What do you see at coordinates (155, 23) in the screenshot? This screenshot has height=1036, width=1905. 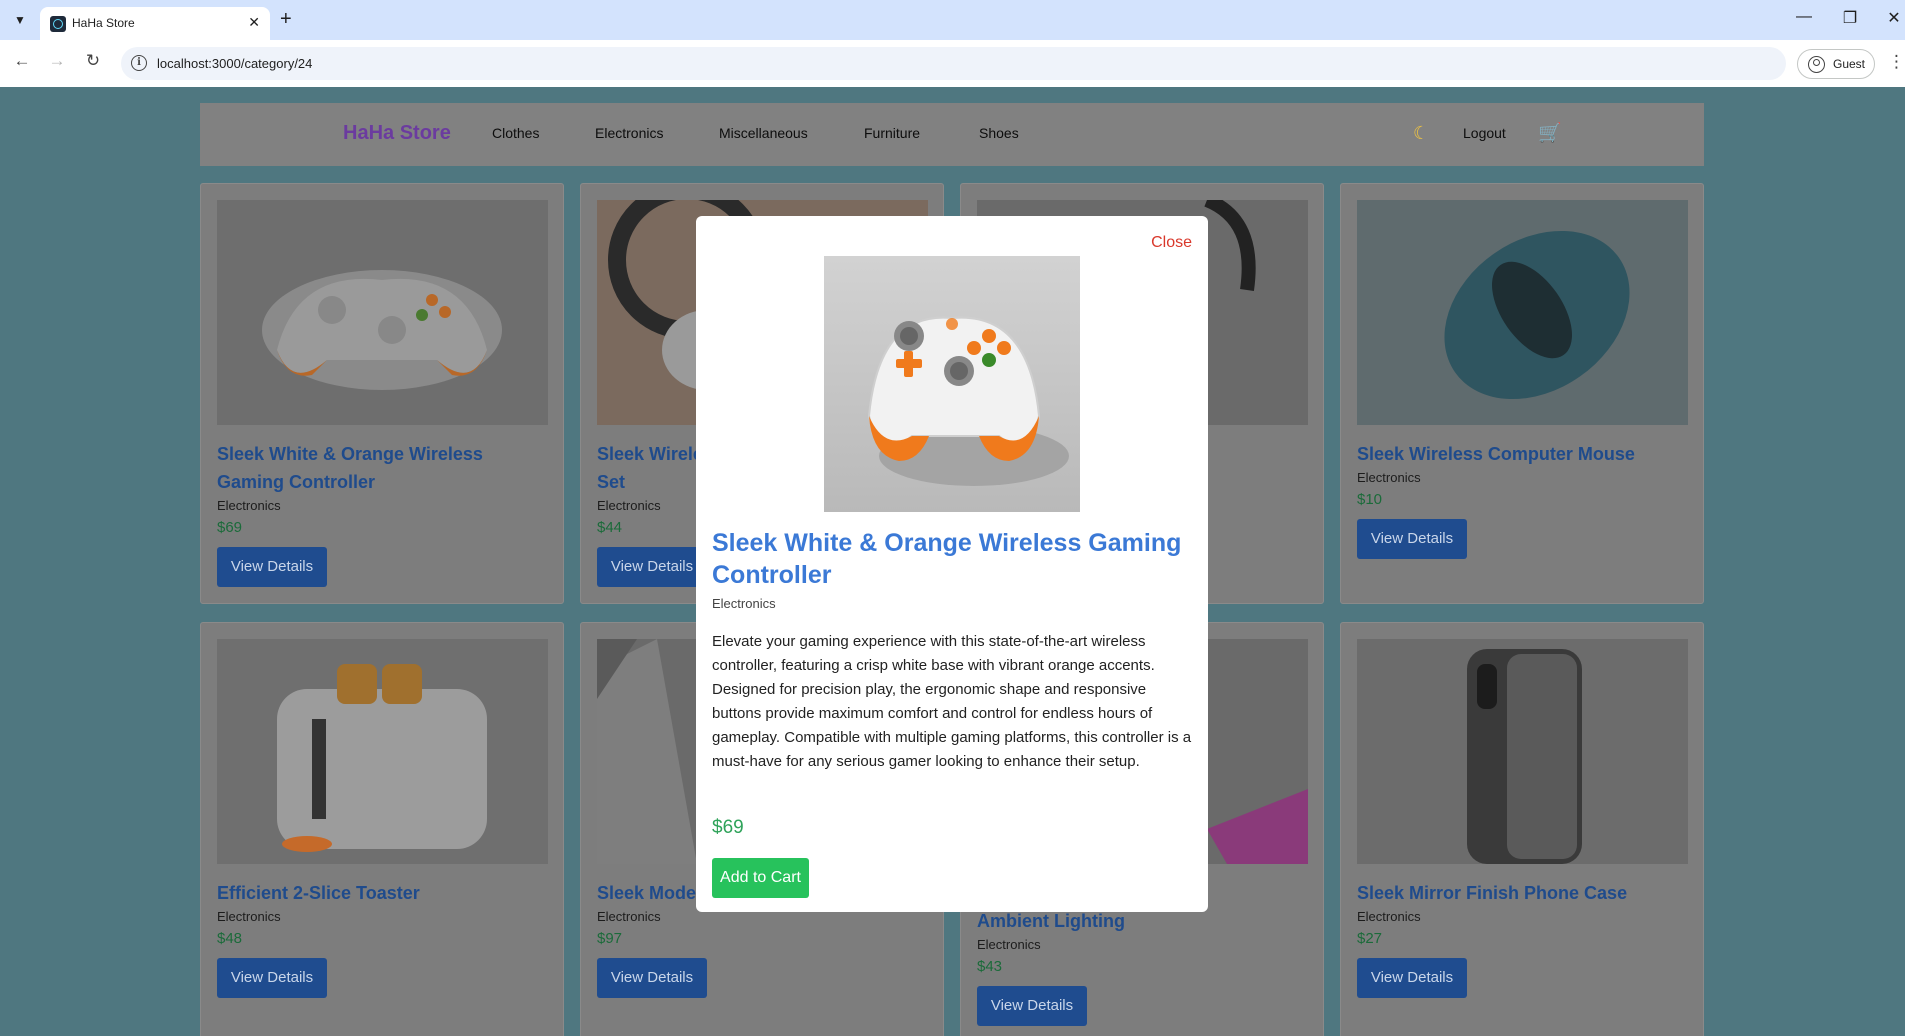 I see `browser-tab: HaHa Store ✕` at bounding box center [155, 23].